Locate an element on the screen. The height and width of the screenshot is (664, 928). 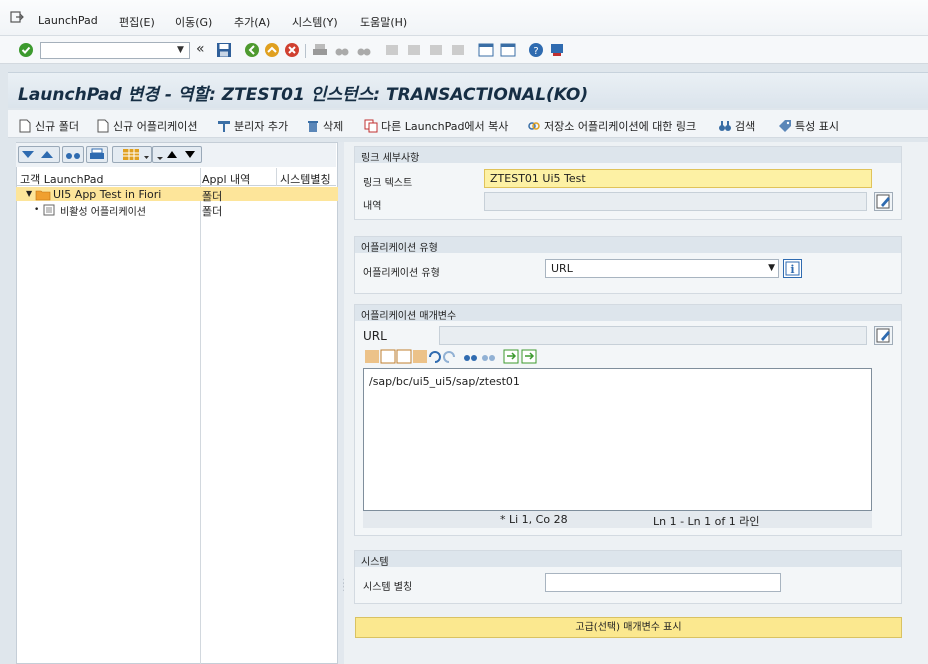
system-header: 시스템 is located at coordinates (628, 559).